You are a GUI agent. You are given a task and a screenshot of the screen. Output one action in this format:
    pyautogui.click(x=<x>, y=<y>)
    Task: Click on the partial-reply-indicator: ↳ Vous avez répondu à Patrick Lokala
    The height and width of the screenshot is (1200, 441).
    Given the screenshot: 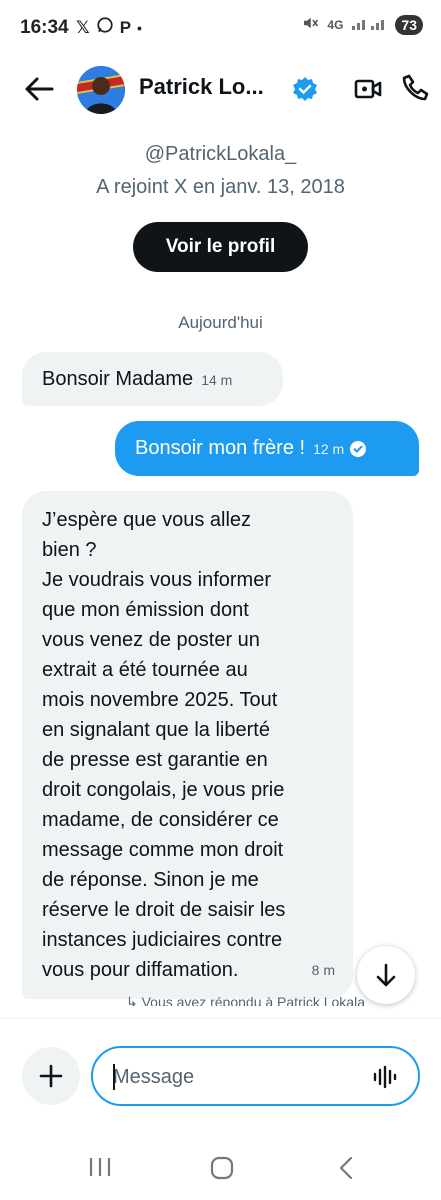 What is the action you would take?
    pyautogui.click(x=245, y=1000)
    